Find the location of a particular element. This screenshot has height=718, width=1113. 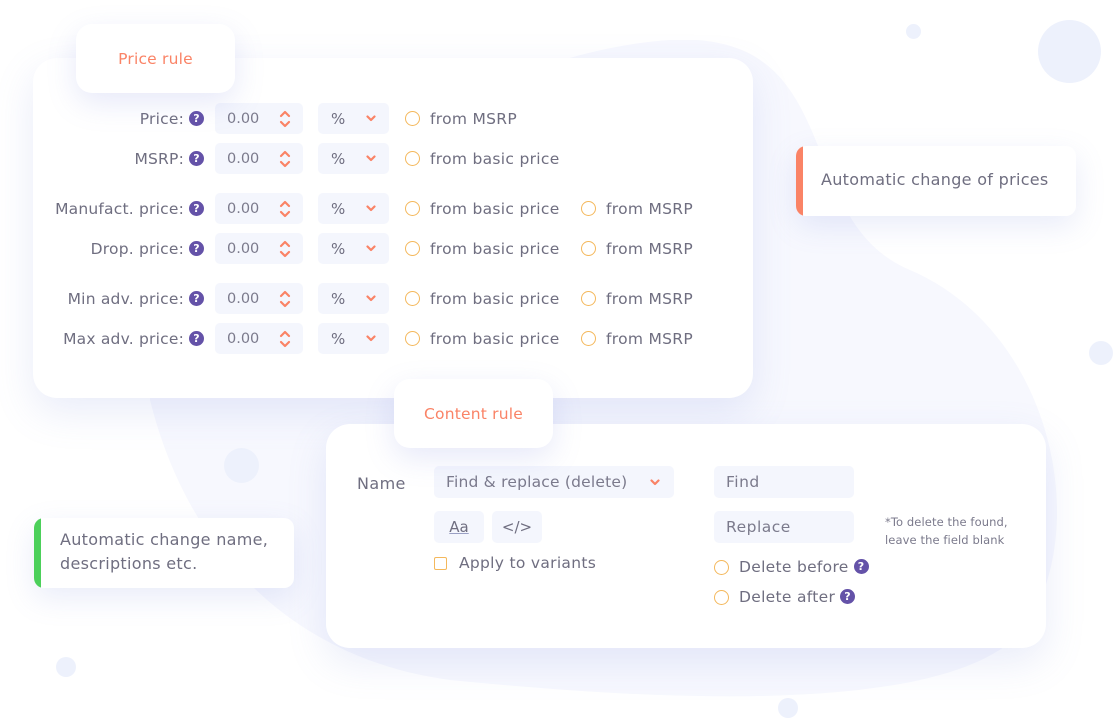

content-rule-title-text: Content rule is located at coordinates (473, 413).